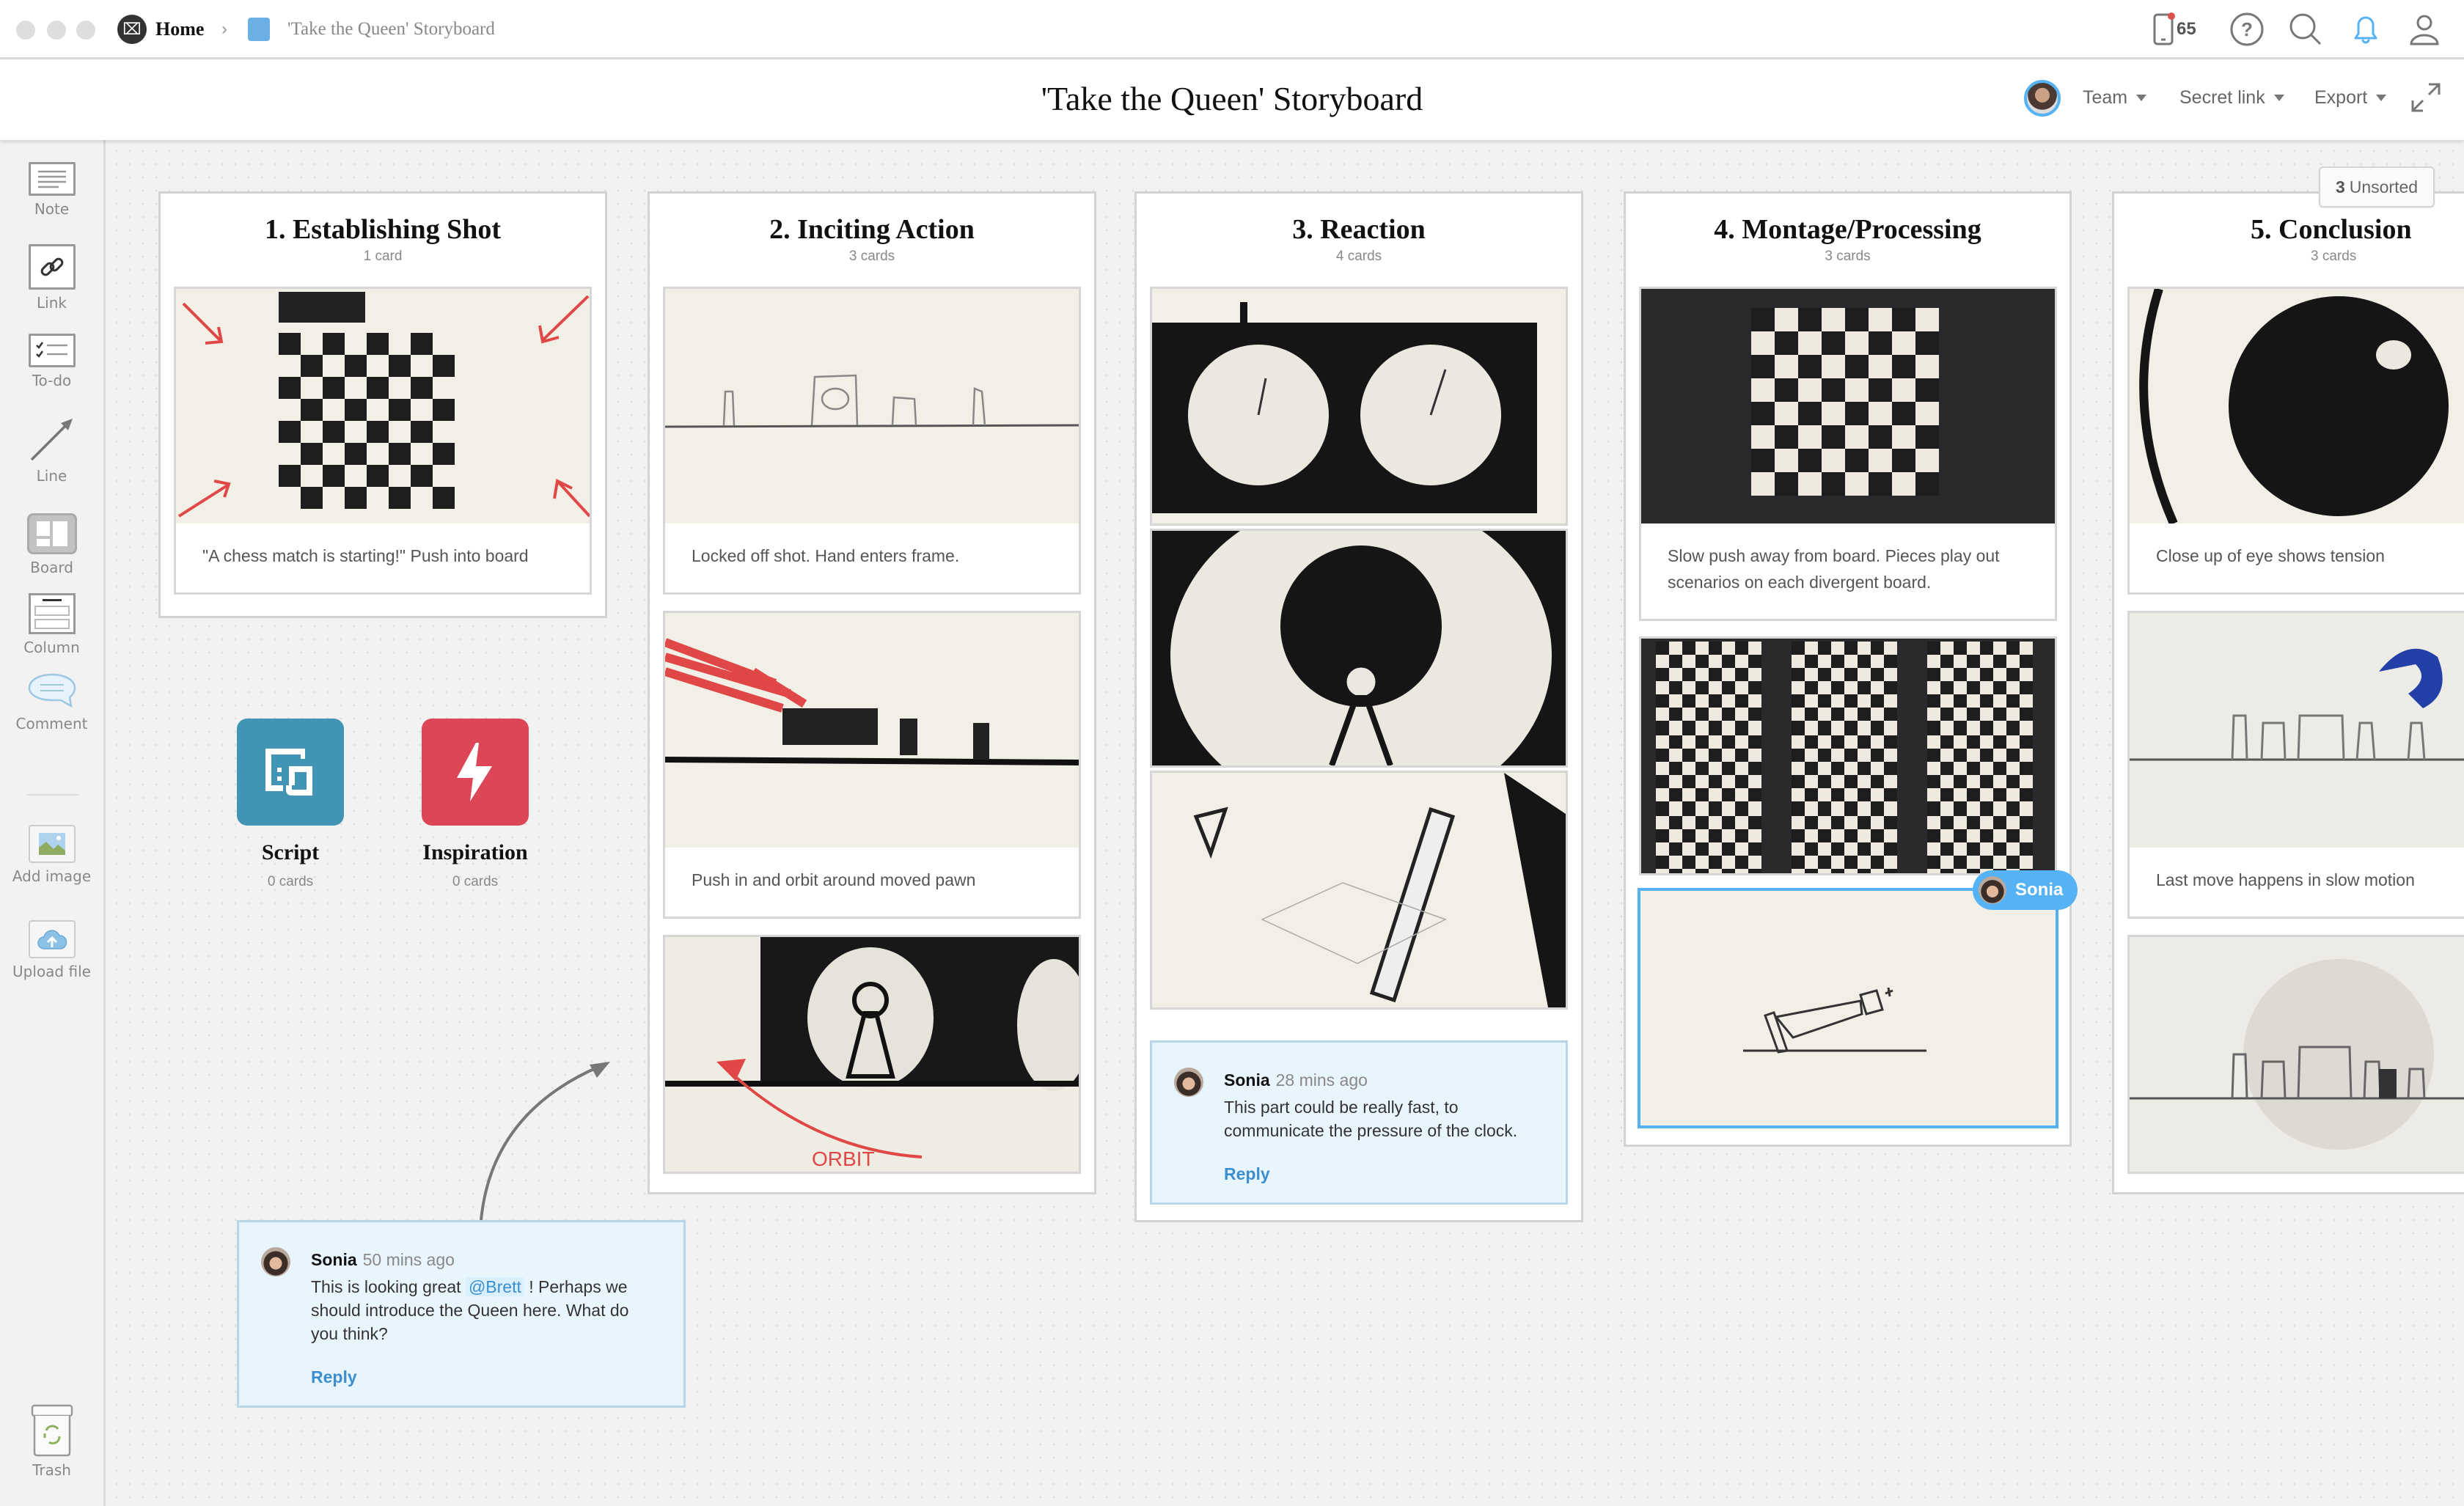 The width and height of the screenshot is (2464, 1506). I want to click on help-icon: ?, so click(2247, 29).